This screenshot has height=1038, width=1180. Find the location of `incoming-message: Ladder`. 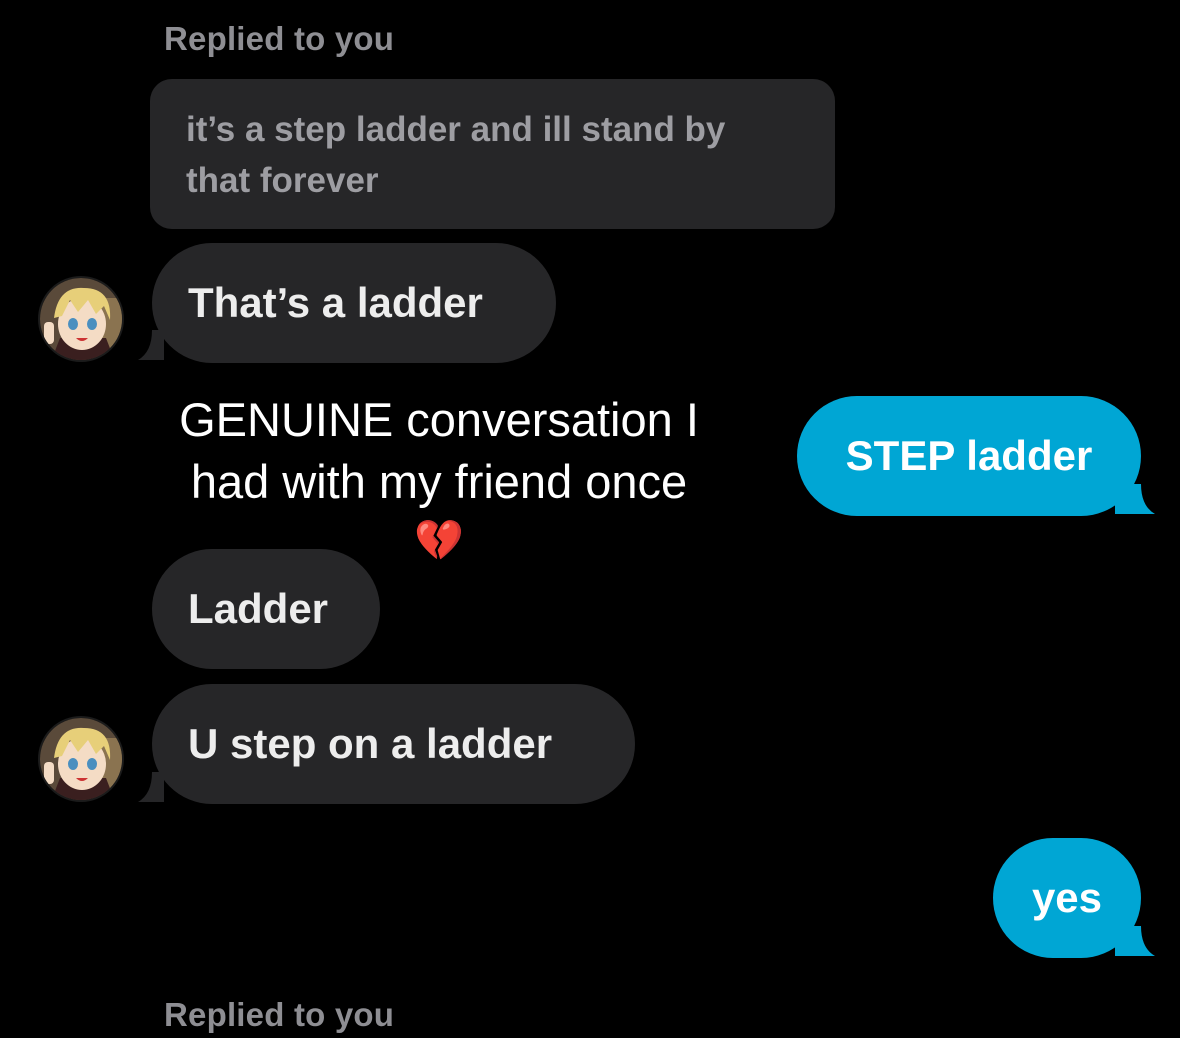

incoming-message: Ladder is located at coordinates (266, 609).